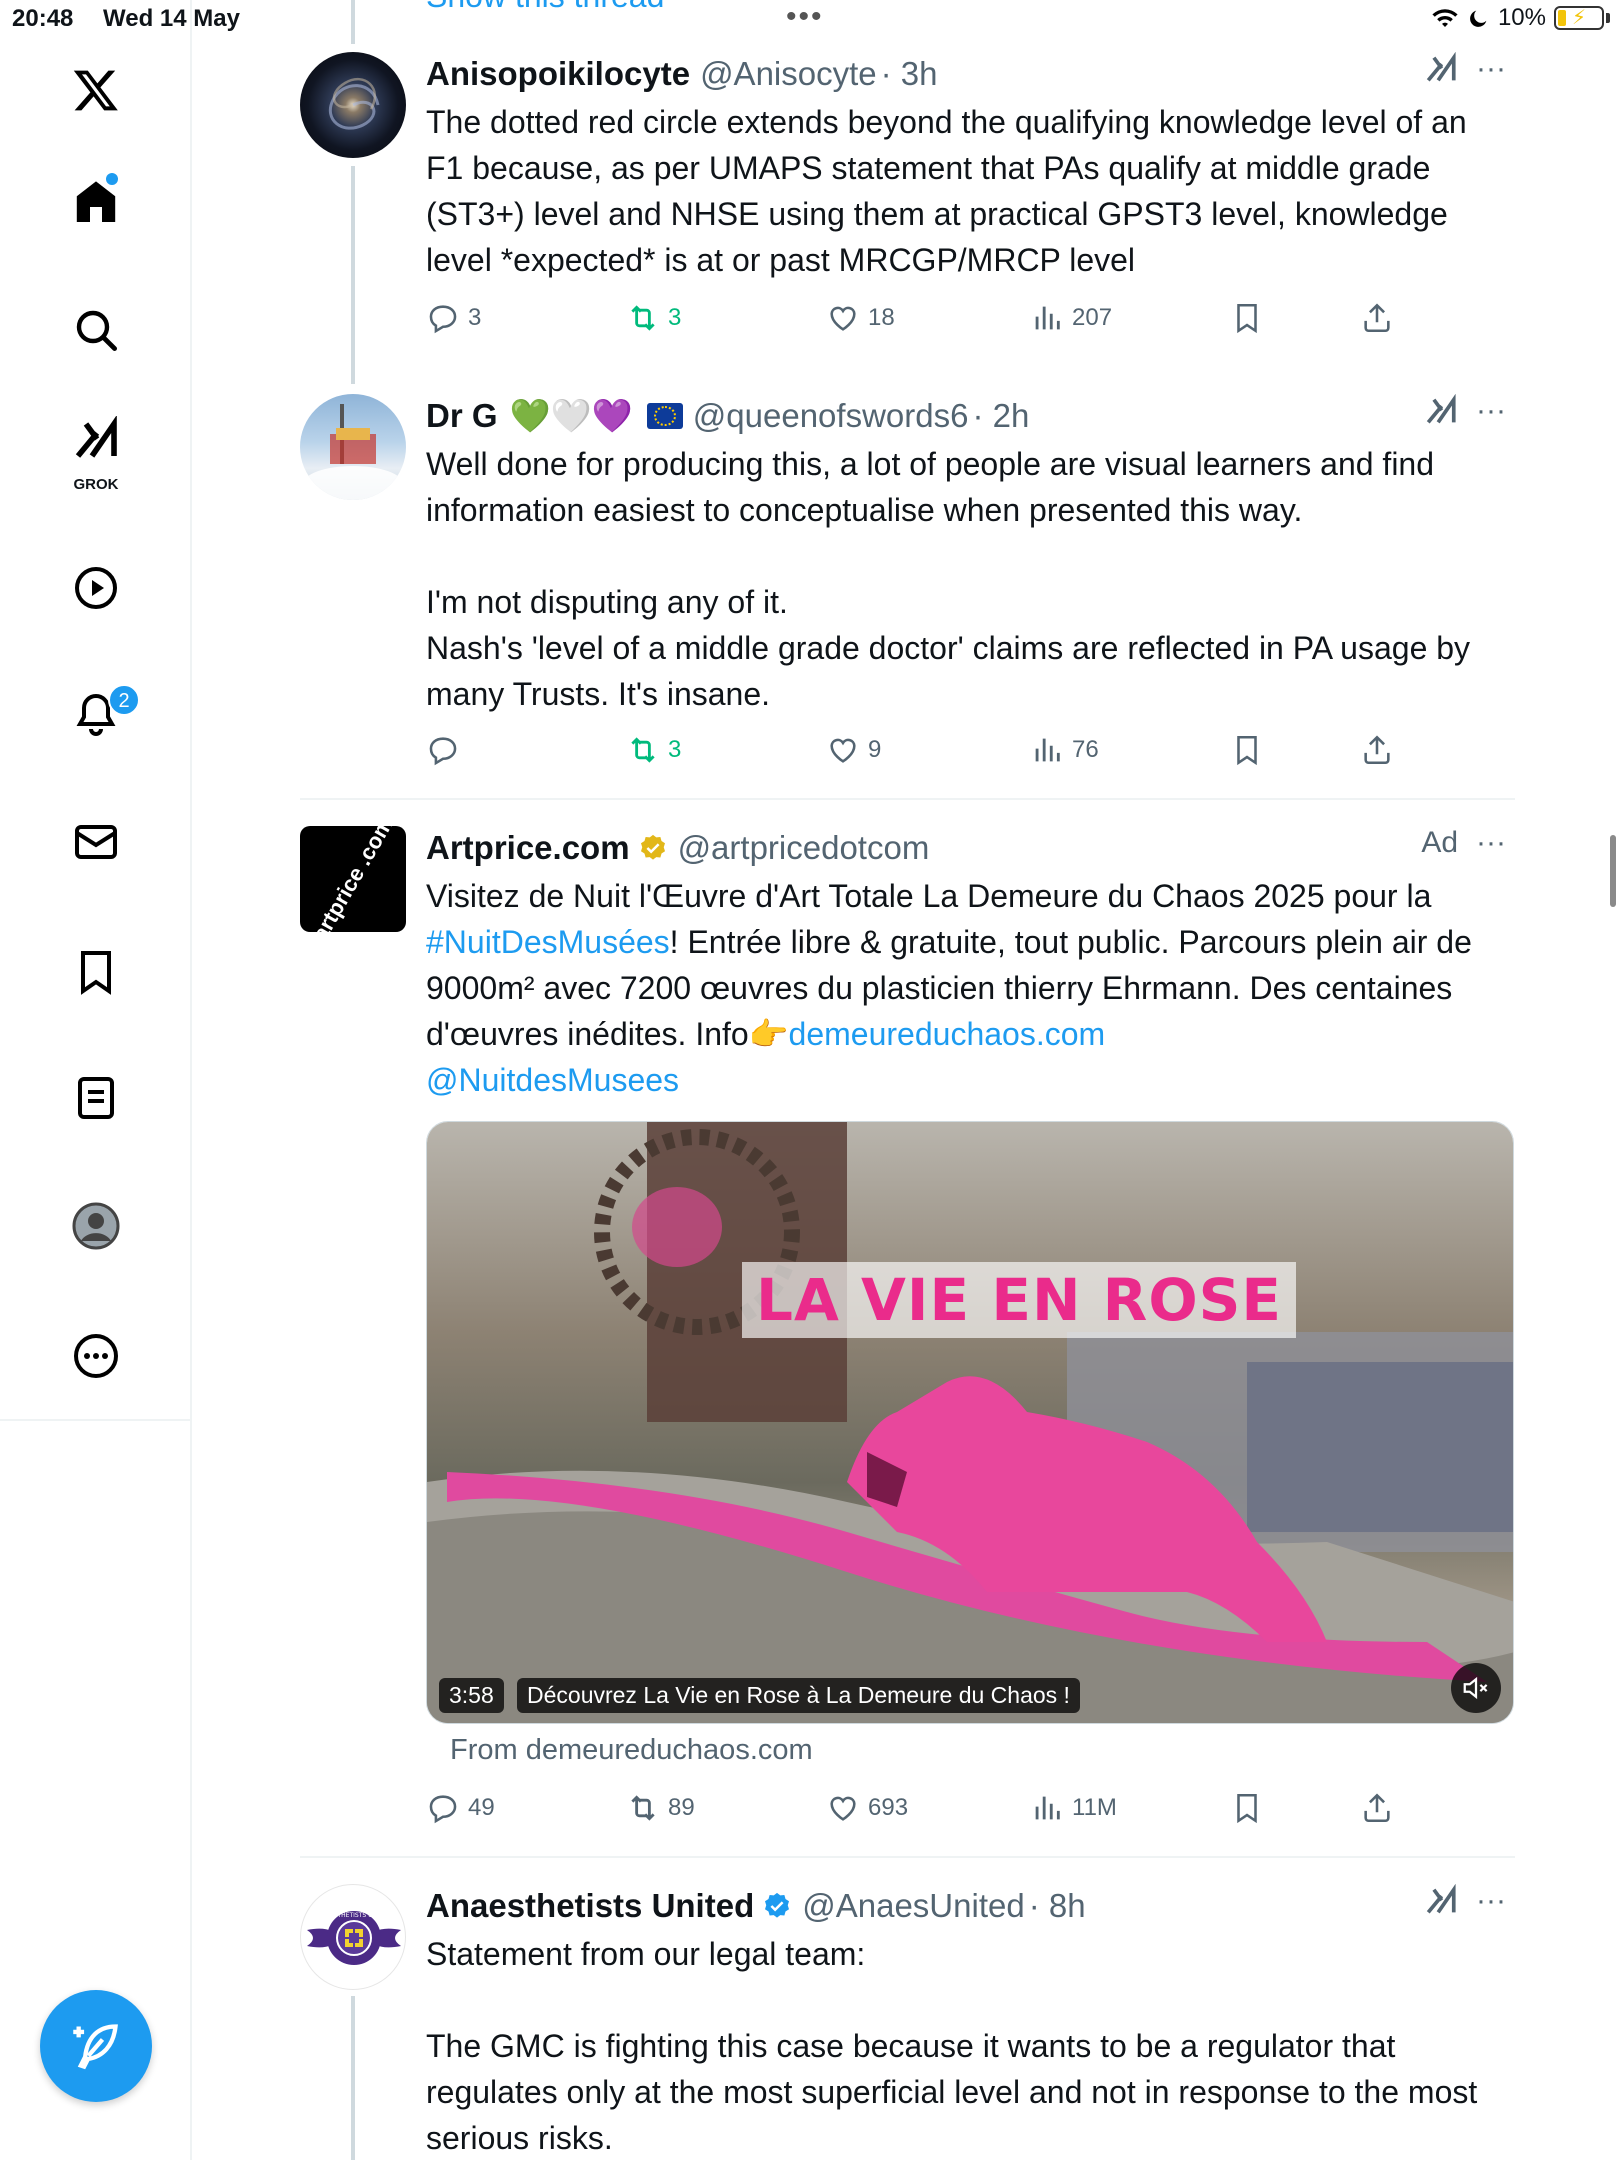 This screenshot has width=1620, height=2160. Describe the element at coordinates (777, 1906) in the screenshot. I see `verified-badge-icon` at that location.